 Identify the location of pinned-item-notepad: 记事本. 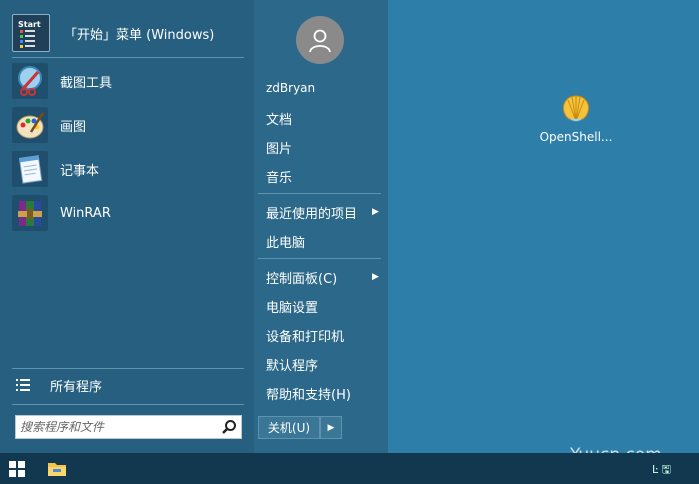
(128, 169).